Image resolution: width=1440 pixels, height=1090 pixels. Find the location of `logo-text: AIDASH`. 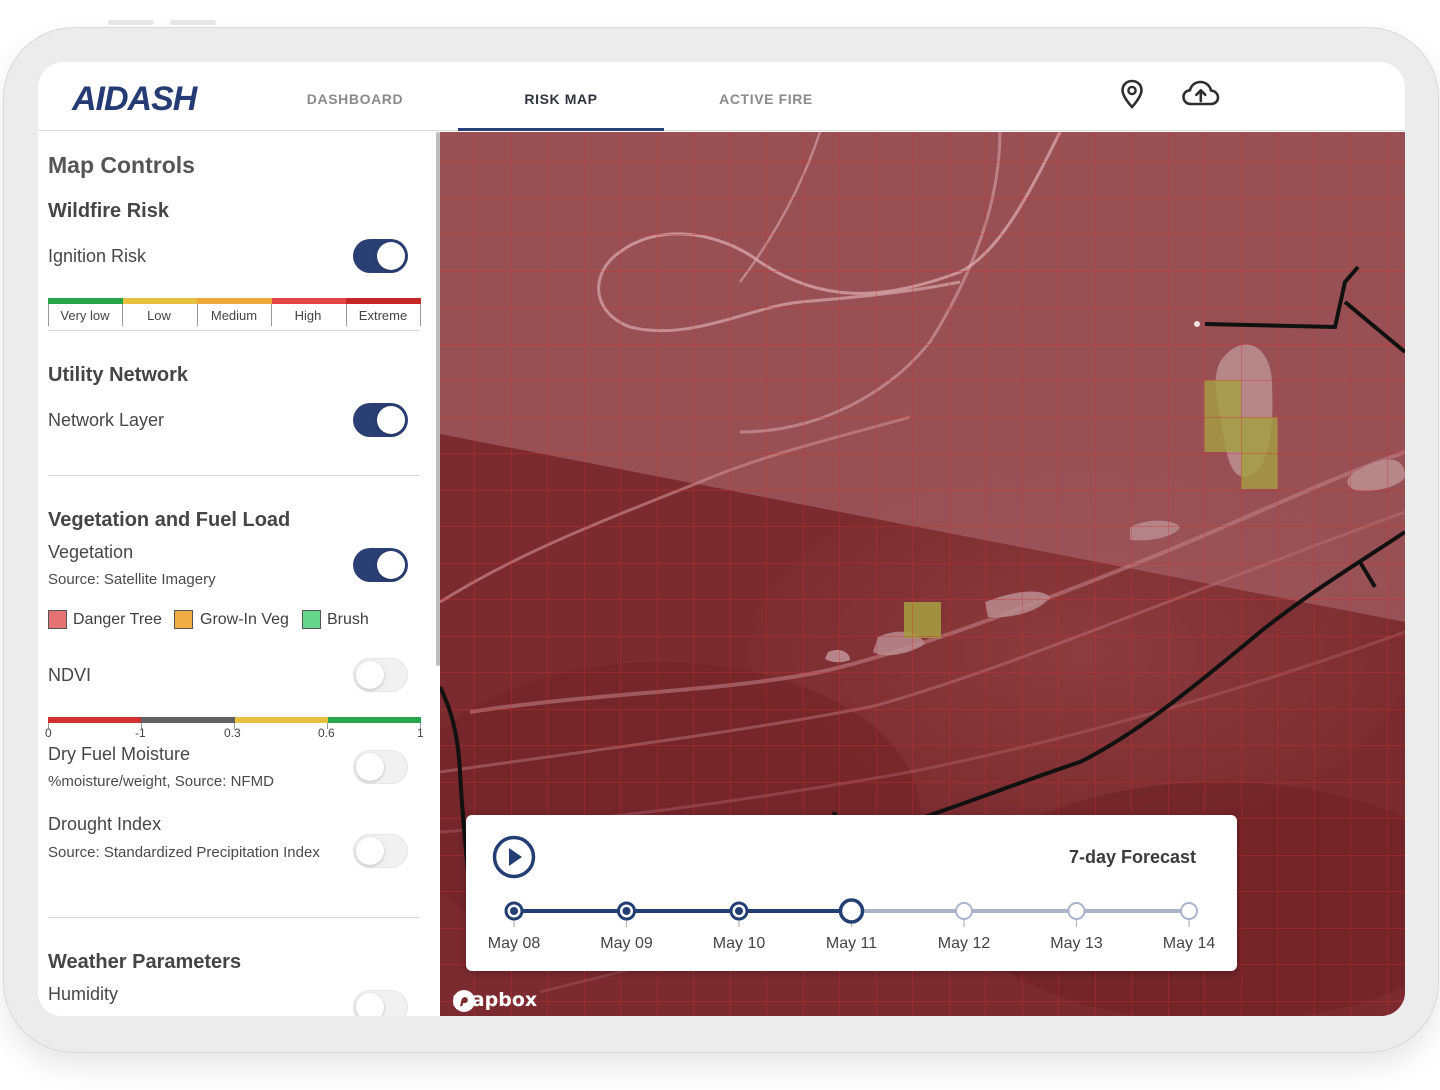

logo-text: AIDASH is located at coordinates (135, 98).